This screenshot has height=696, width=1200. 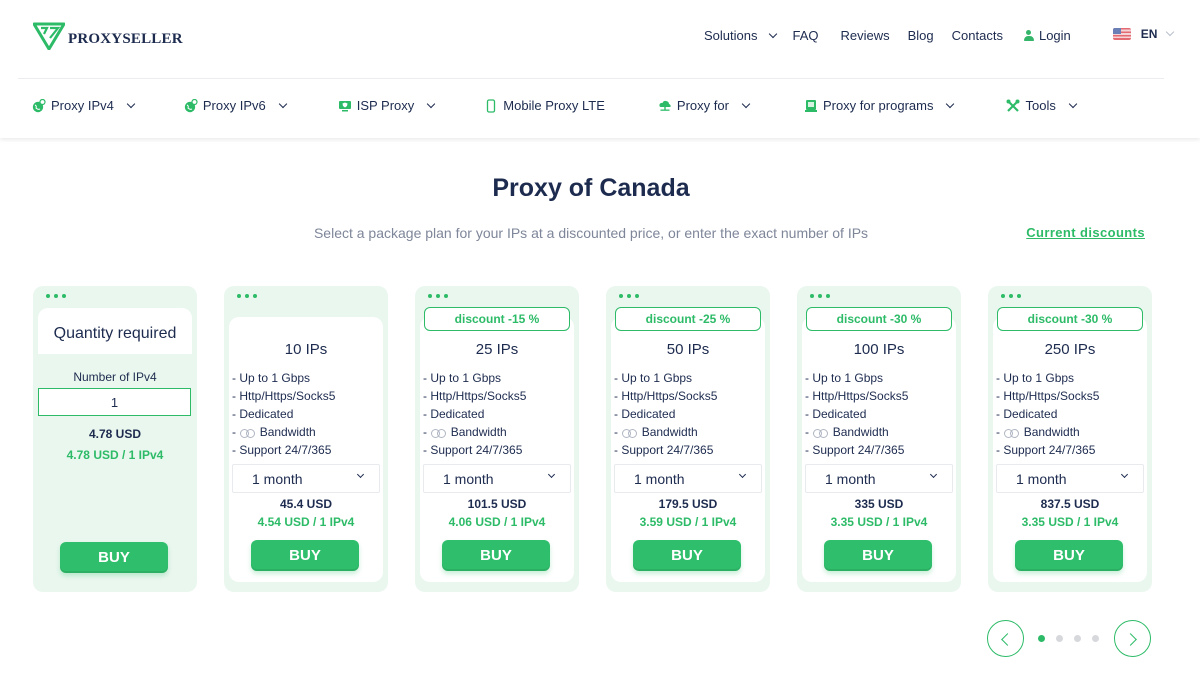 I want to click on next-page-button, so click(x=1132, y=638).